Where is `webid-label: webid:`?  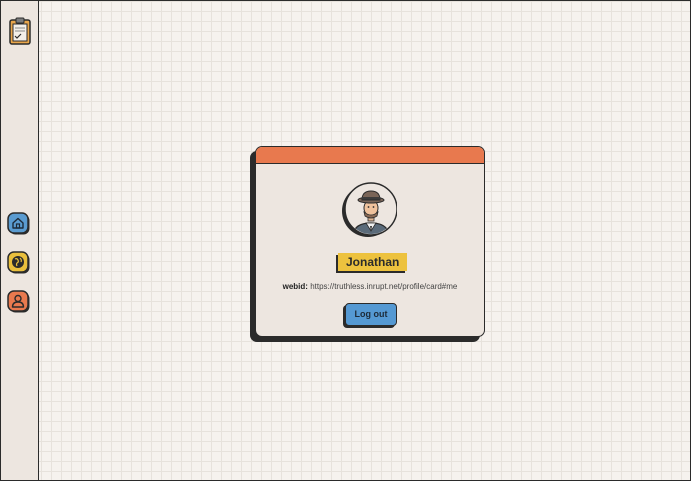
webid-label: webid: is located at coordinates (295, 286).